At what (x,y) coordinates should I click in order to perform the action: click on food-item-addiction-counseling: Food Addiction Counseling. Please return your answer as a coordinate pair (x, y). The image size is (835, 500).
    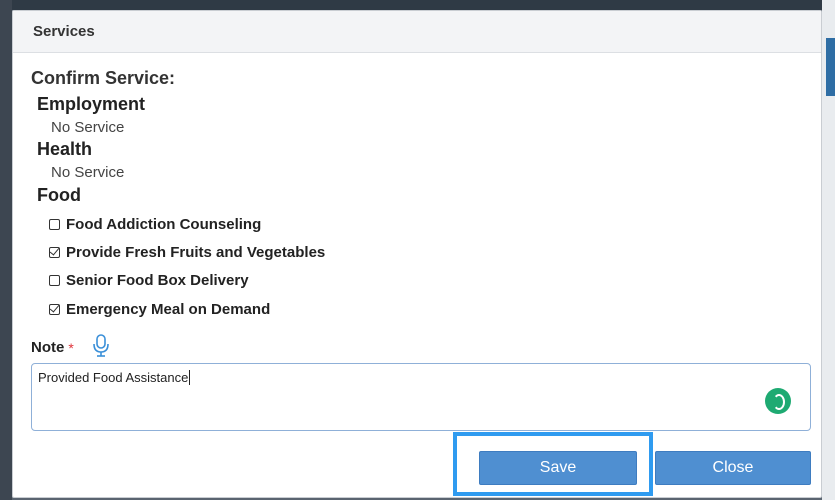
    Looking at the image, I should click on (155, 224).